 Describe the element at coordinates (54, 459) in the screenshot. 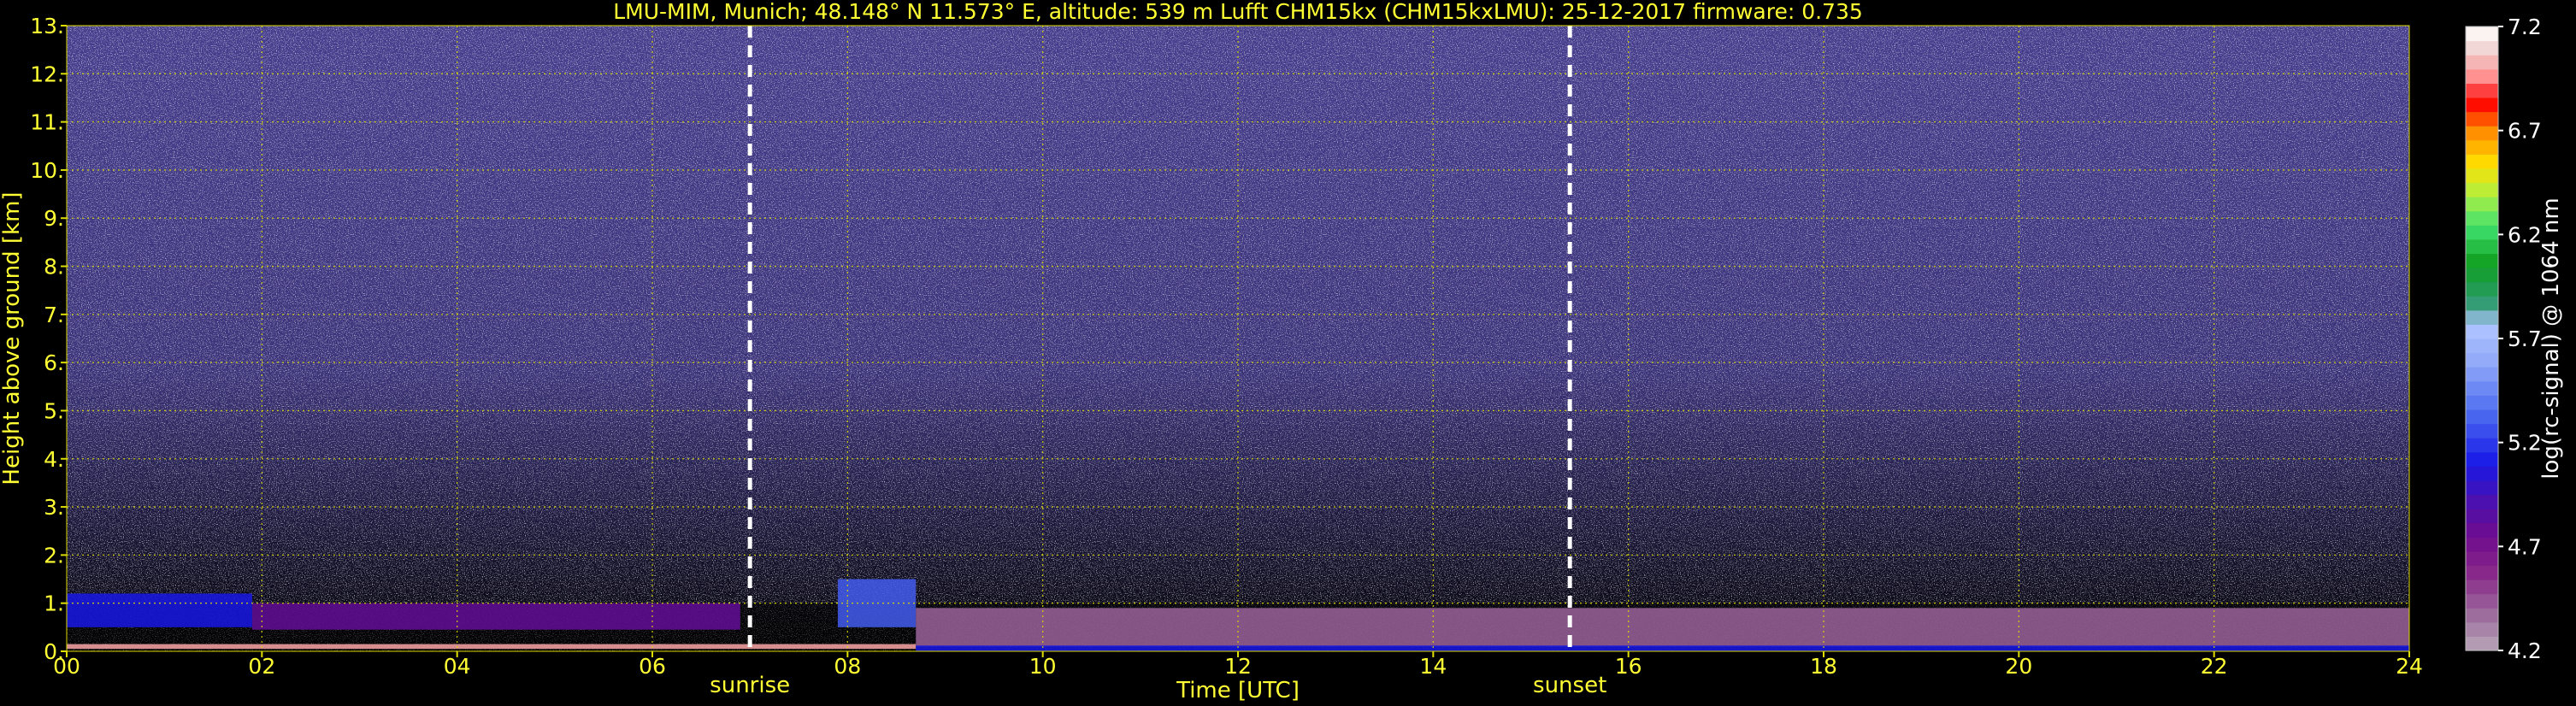

I see `y-tick-label: 4.` at that location.